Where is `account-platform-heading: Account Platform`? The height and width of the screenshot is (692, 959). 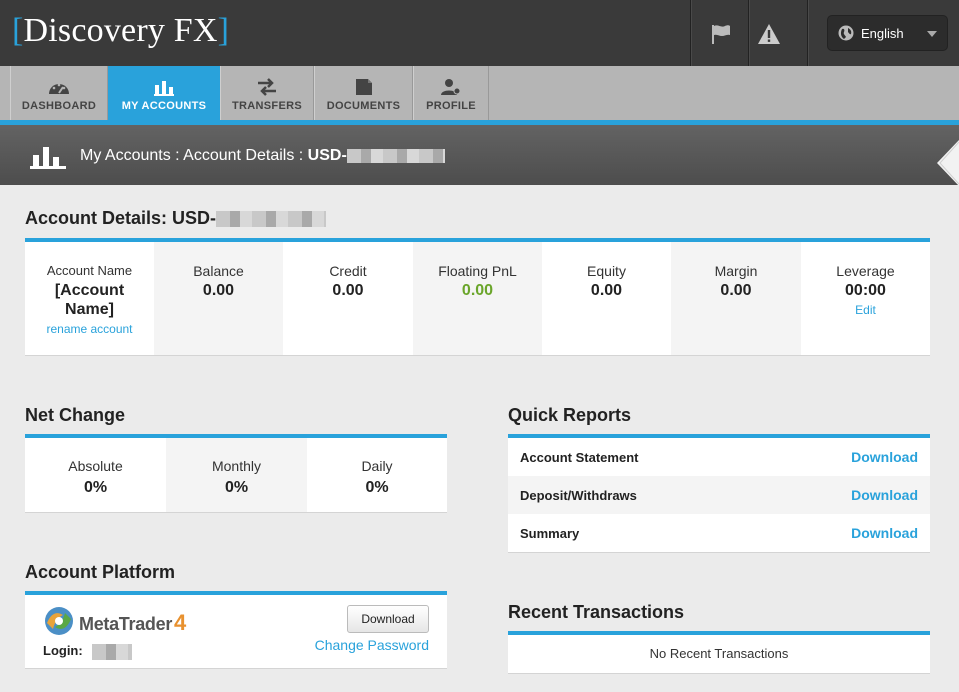 account-platform-heading: Account Platform is located at coordinates (100, 572).